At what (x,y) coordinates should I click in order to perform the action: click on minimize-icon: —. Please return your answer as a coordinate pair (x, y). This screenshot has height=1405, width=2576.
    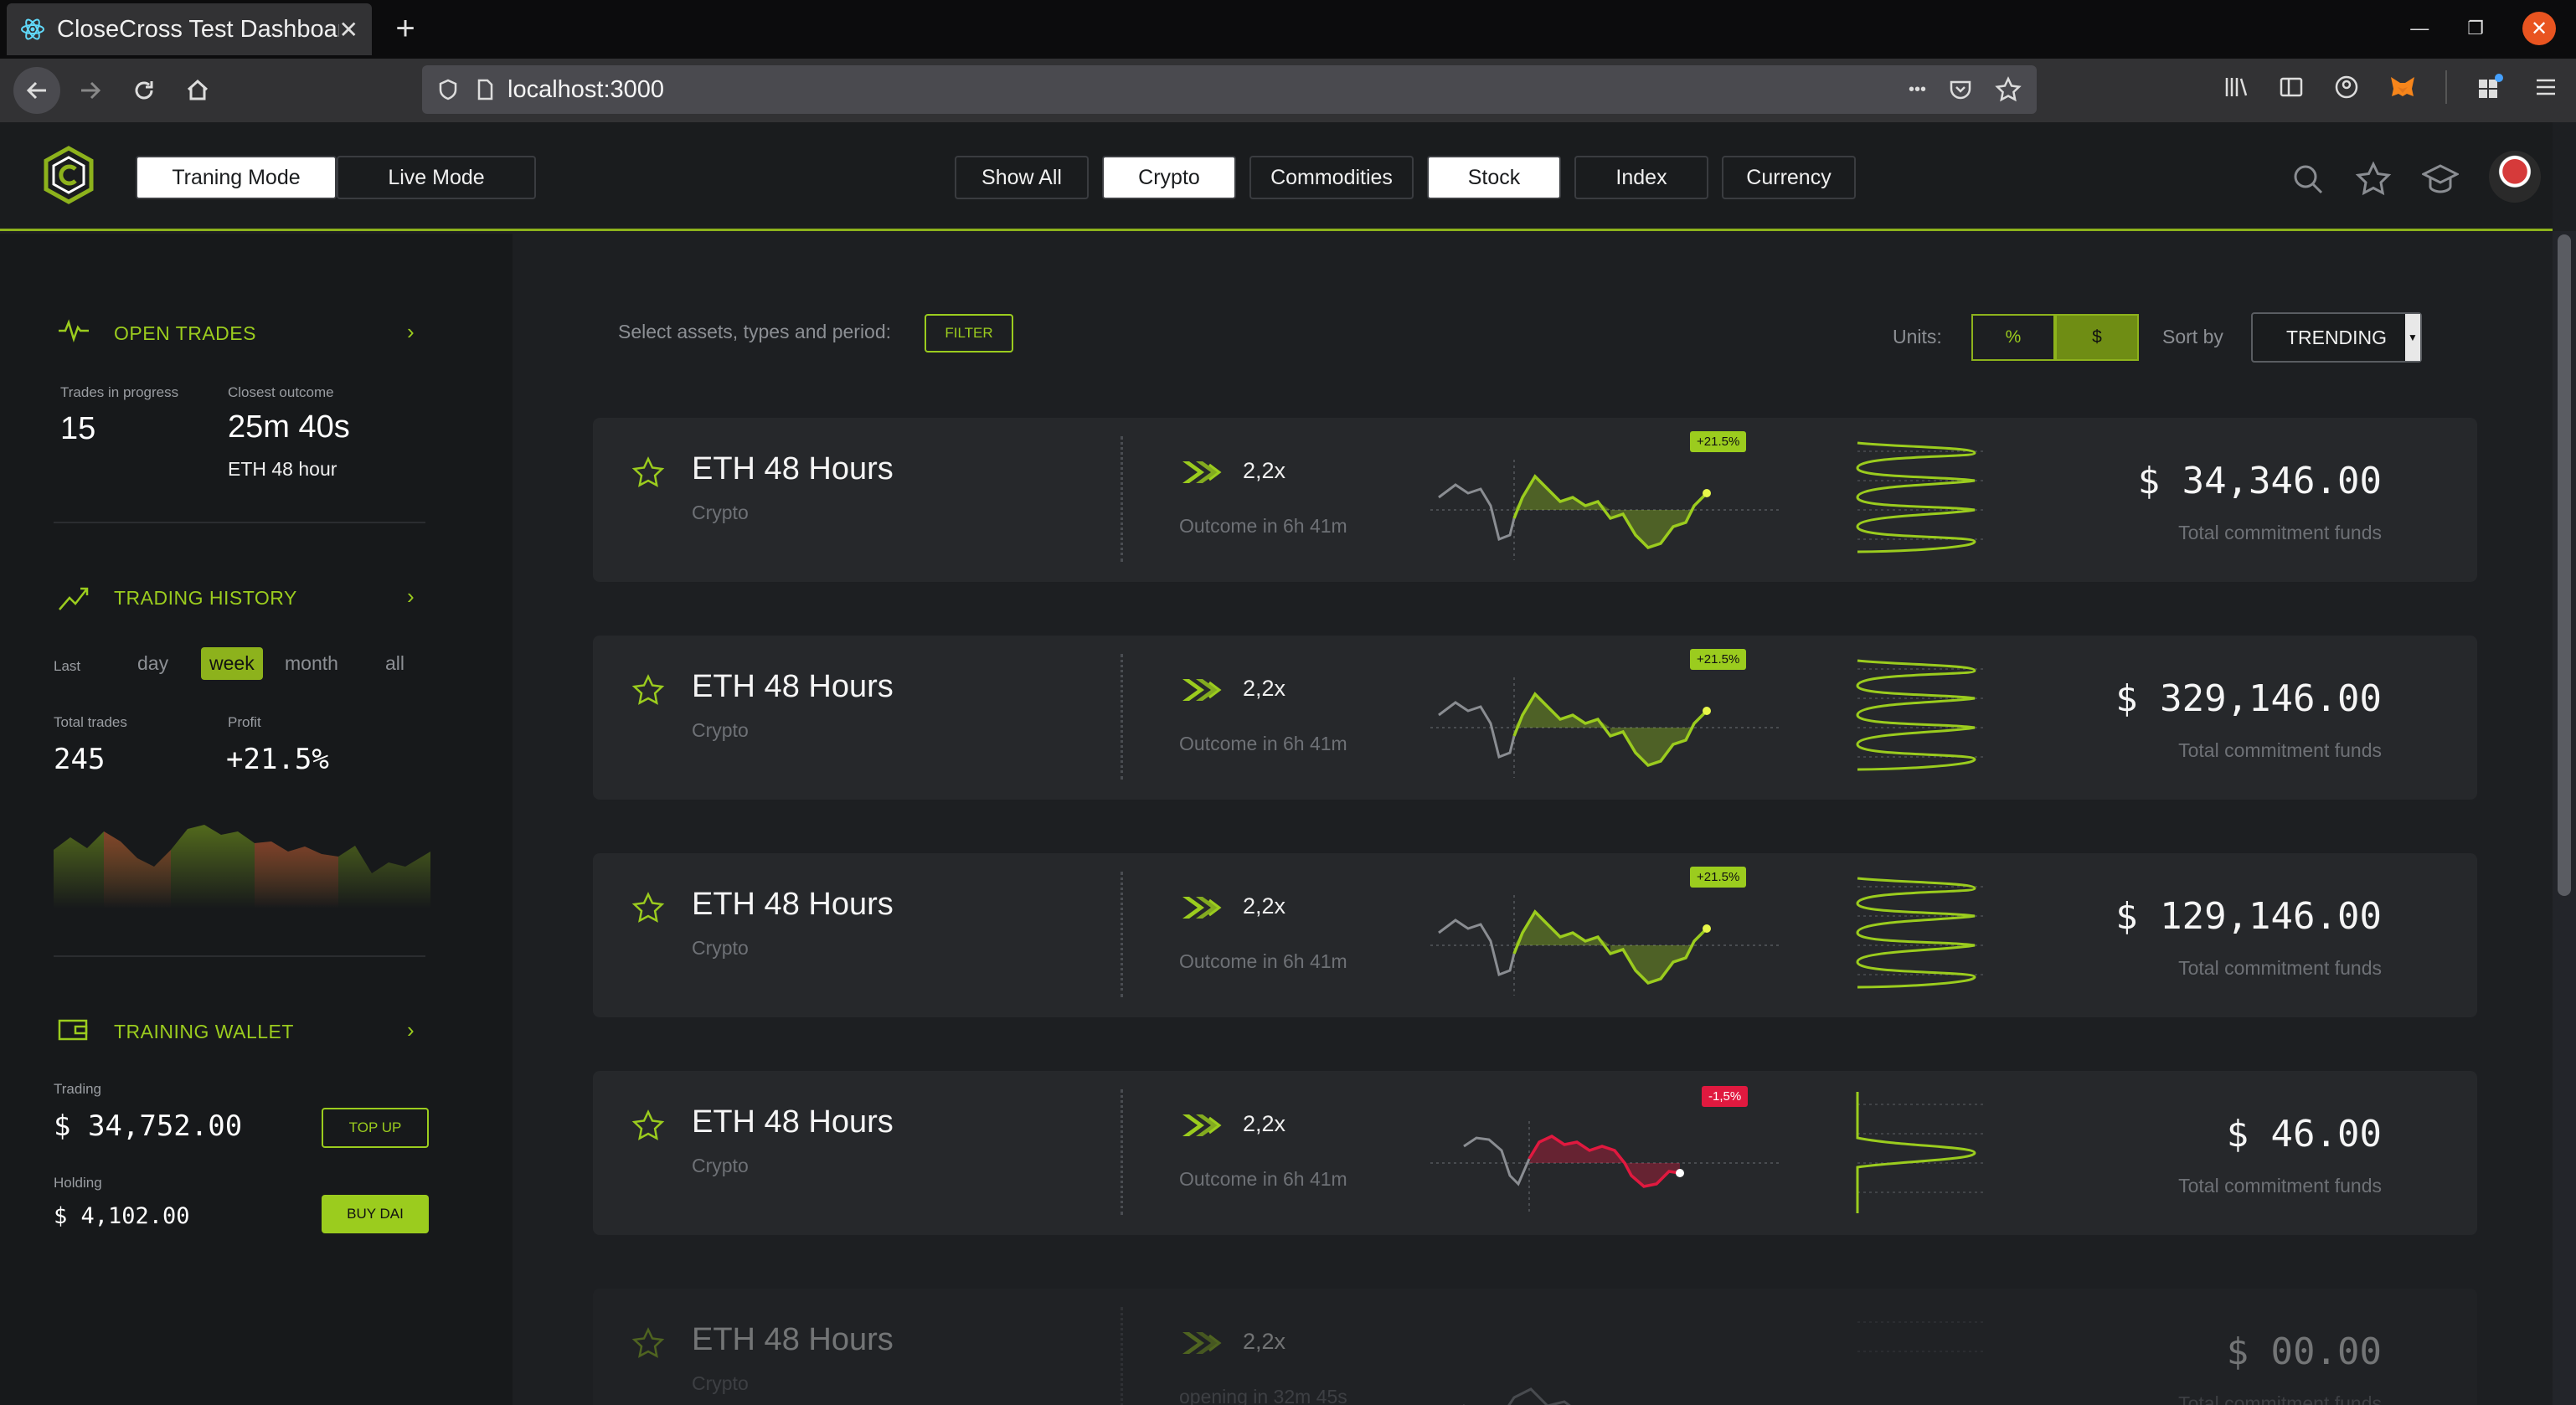
    Looking at the image, I should click on (2419, 28).